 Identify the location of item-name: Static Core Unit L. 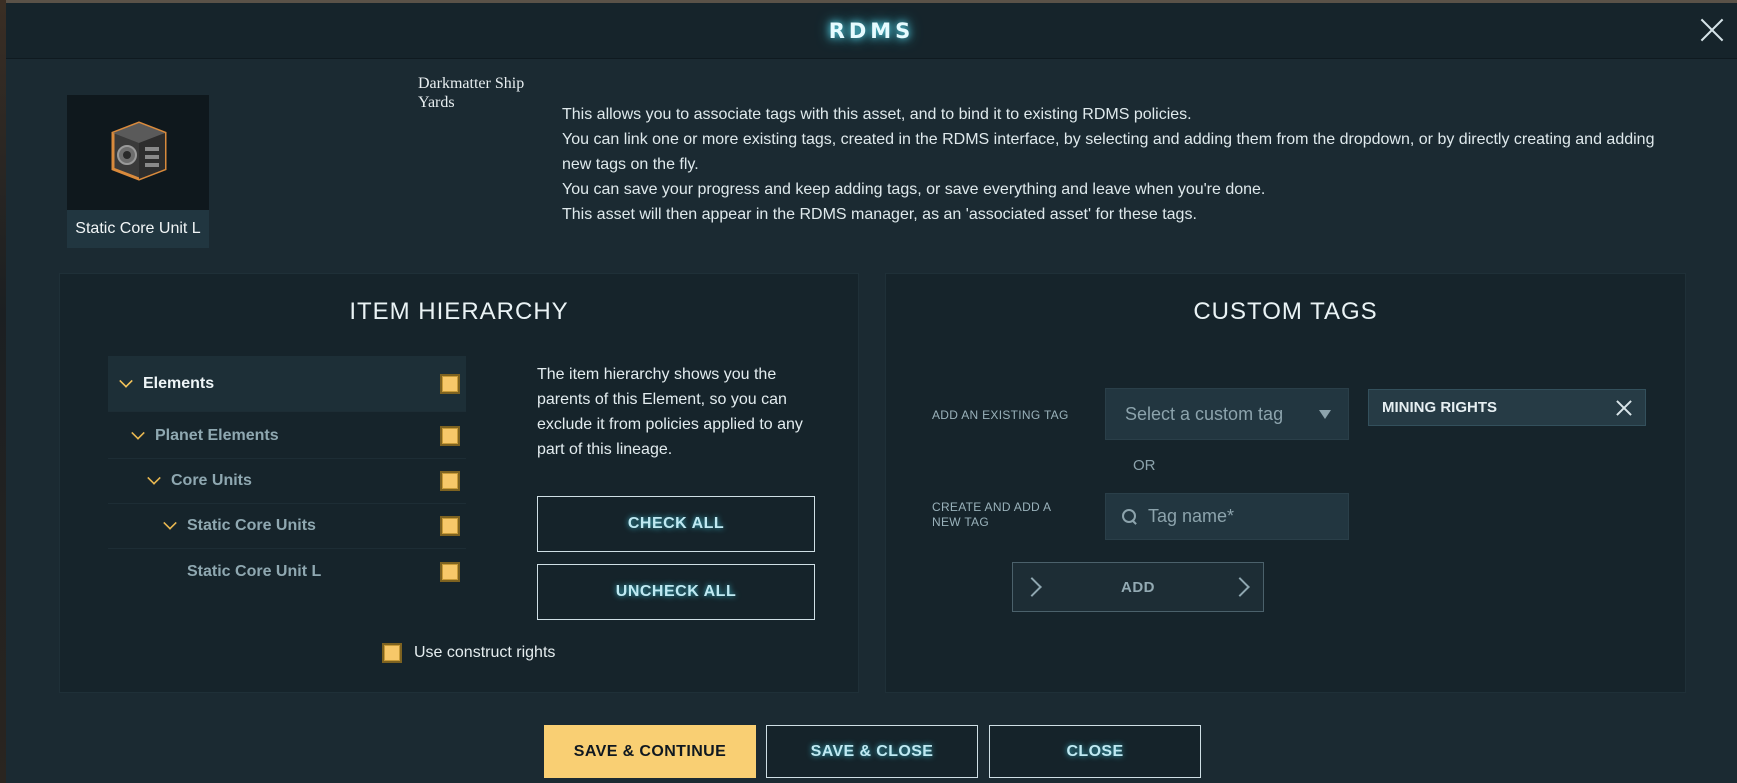
(138, 229).